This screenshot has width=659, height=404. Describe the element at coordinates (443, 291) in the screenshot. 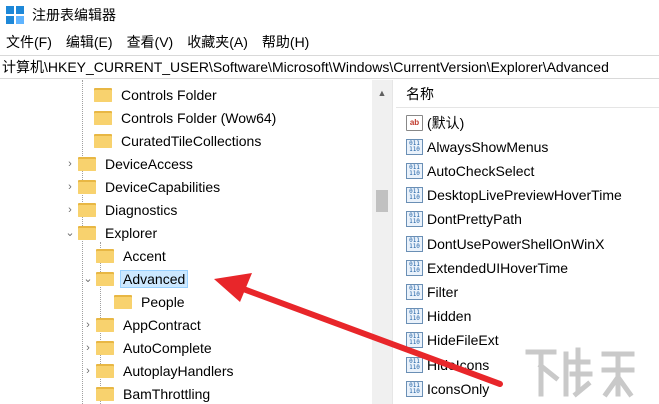

I see `value-name: Filter` at that location.